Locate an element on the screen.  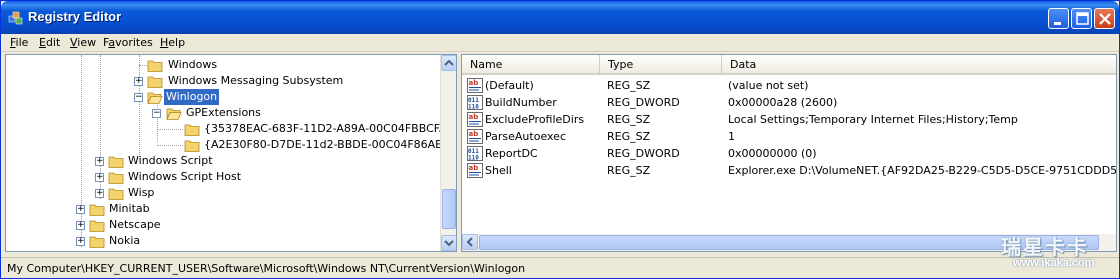
menu-help: Help is located at coordinates (172, 42).